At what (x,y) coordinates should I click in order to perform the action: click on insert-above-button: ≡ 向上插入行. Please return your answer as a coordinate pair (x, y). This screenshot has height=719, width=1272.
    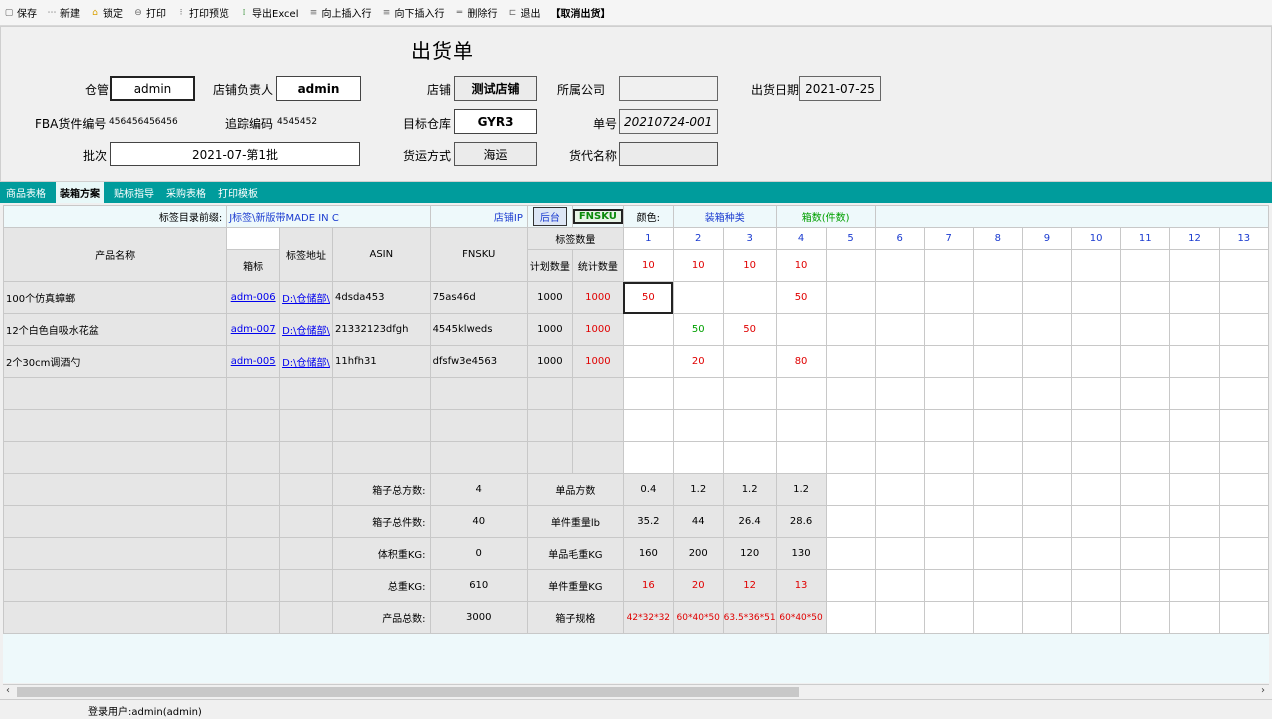
    Looking at the image, I should click on (340, 13).